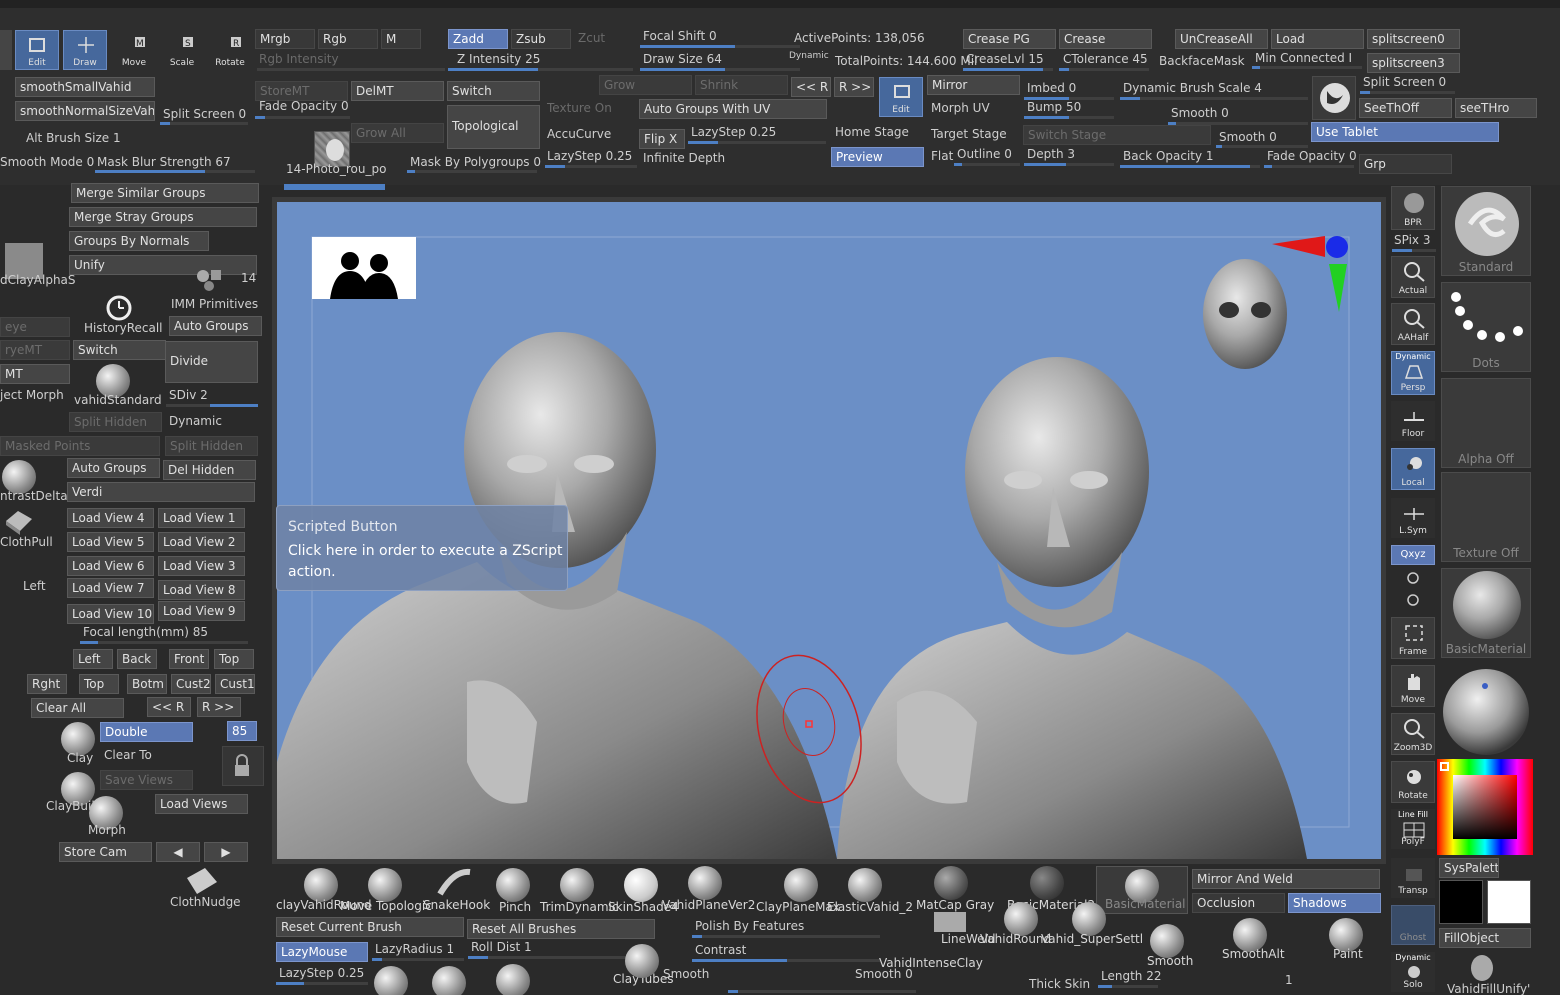  Describe the element at coordinates (1069, 117) in the screenshot. I see `bump-track` at that location.